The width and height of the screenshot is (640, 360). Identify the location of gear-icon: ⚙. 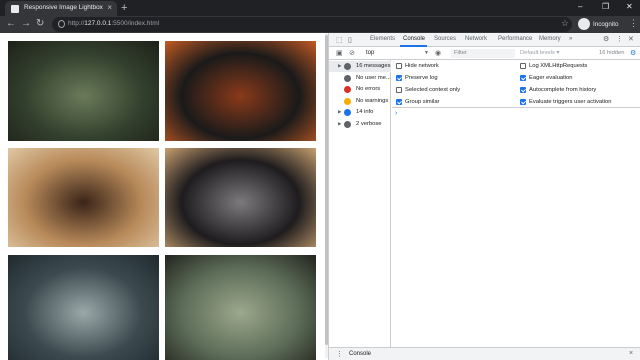
(606, 39).